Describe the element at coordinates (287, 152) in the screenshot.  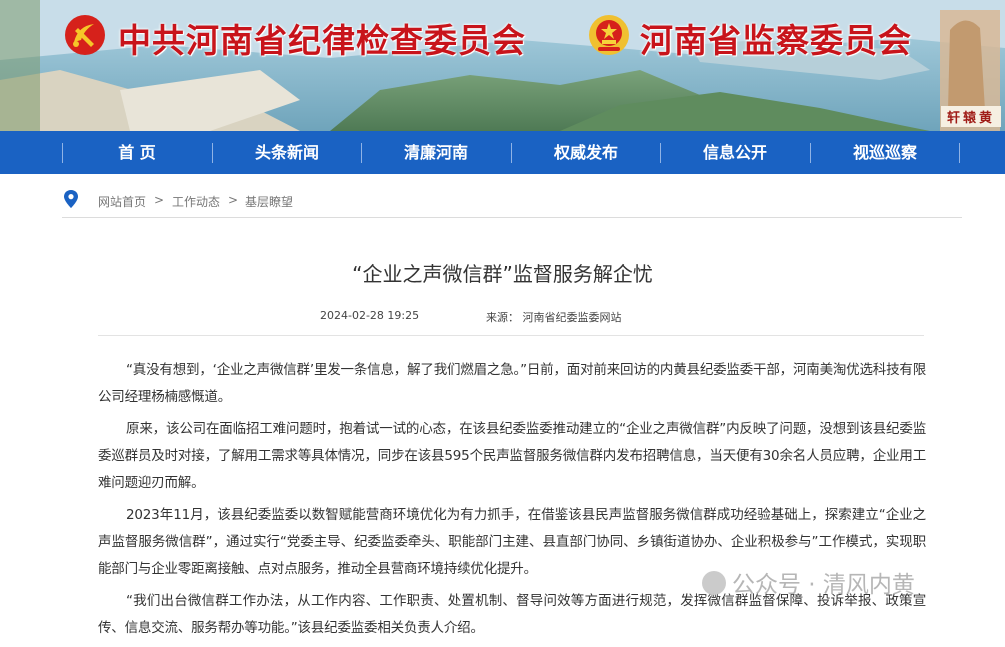
I see `nav-item-headlines: 头条新闻` at that location.